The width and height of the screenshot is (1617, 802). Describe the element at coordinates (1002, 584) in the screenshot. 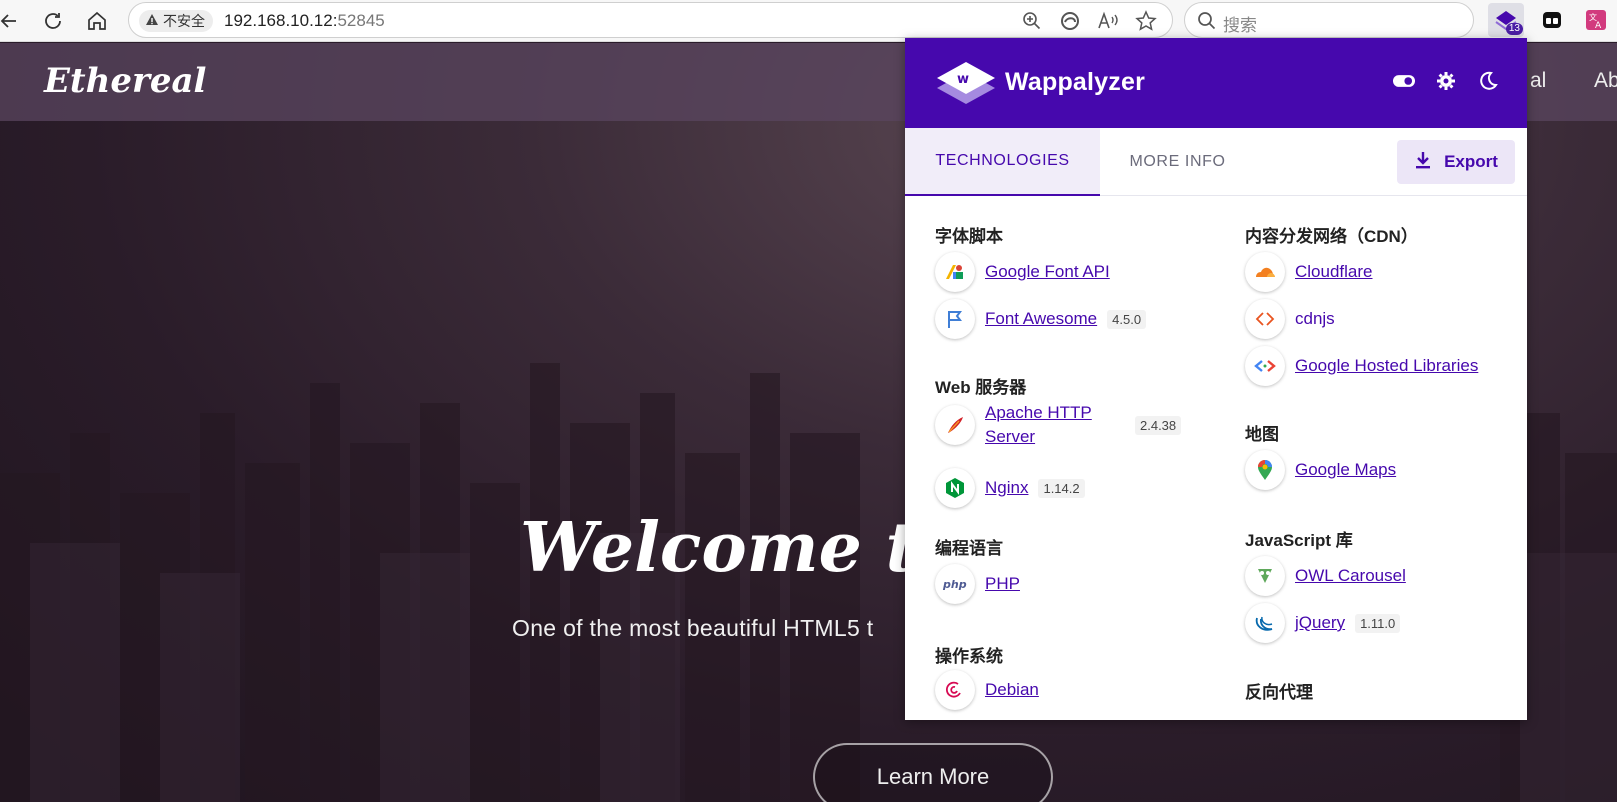

I see `tech-name: PHP` at that location.